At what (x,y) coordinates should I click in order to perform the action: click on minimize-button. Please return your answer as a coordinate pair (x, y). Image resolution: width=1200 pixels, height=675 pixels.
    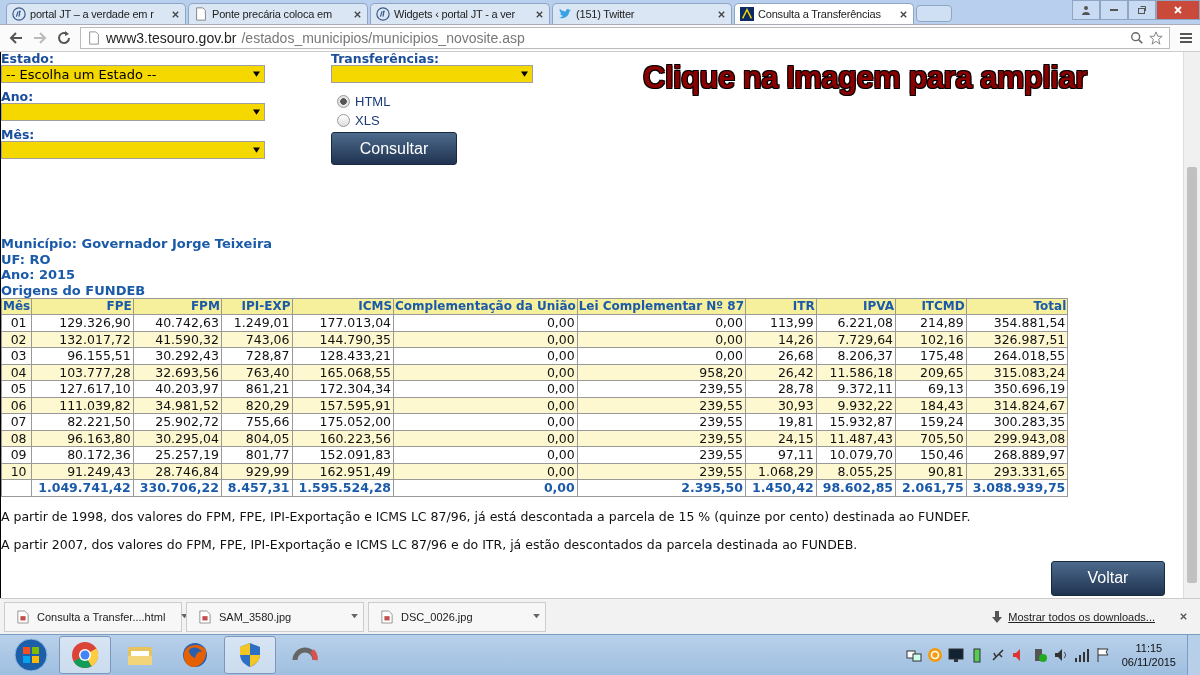
    Looking at the image, I should click on (1114, 10).